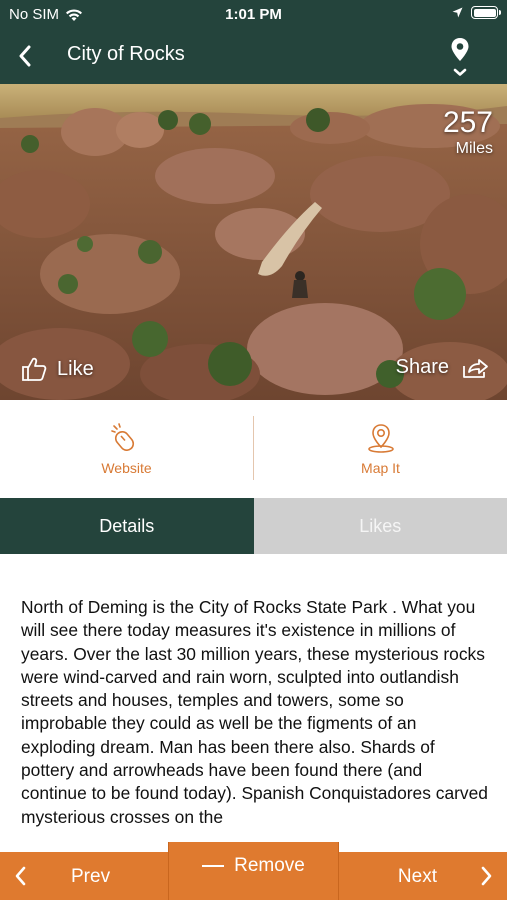 The width and height of the screenshot is (507, 900). What do you see at coordinates (75, 368) in the screenshot?
I see `like-label: Like` at bounding box center [75, 368].